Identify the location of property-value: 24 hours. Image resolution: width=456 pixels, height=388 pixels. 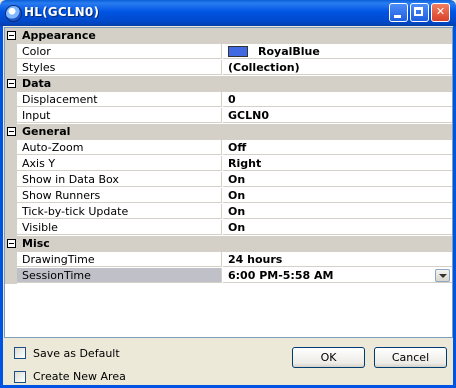
(337, 259).